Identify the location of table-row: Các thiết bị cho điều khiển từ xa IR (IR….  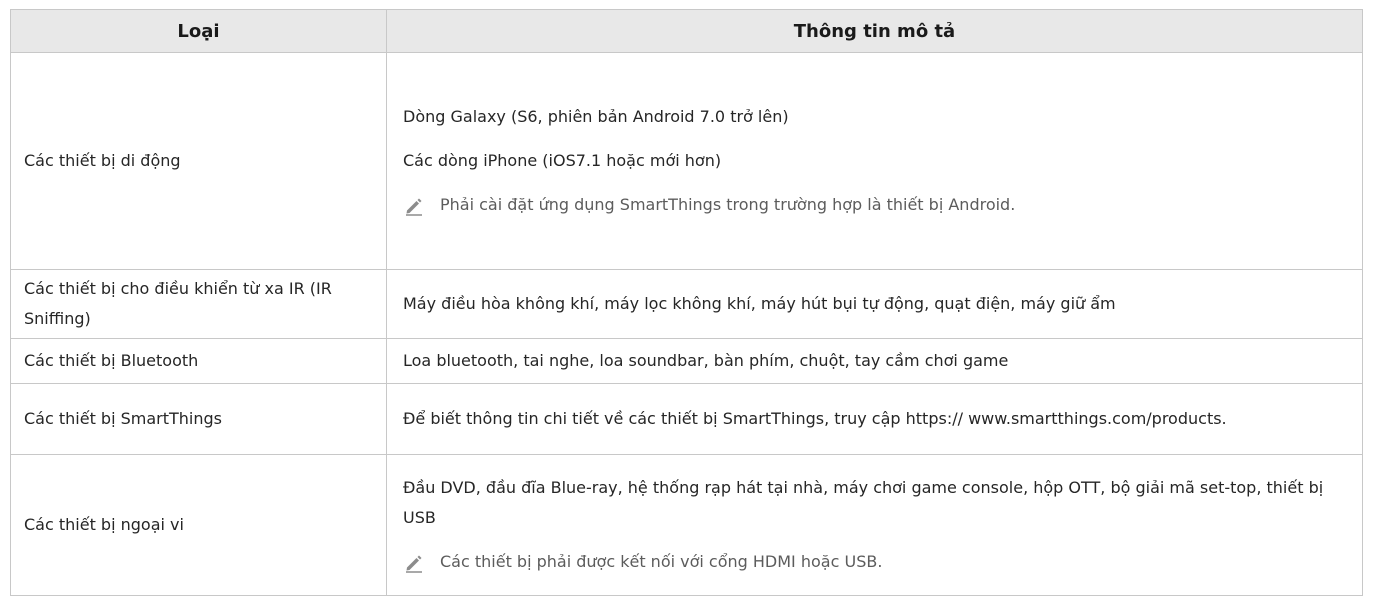
(686, 304).